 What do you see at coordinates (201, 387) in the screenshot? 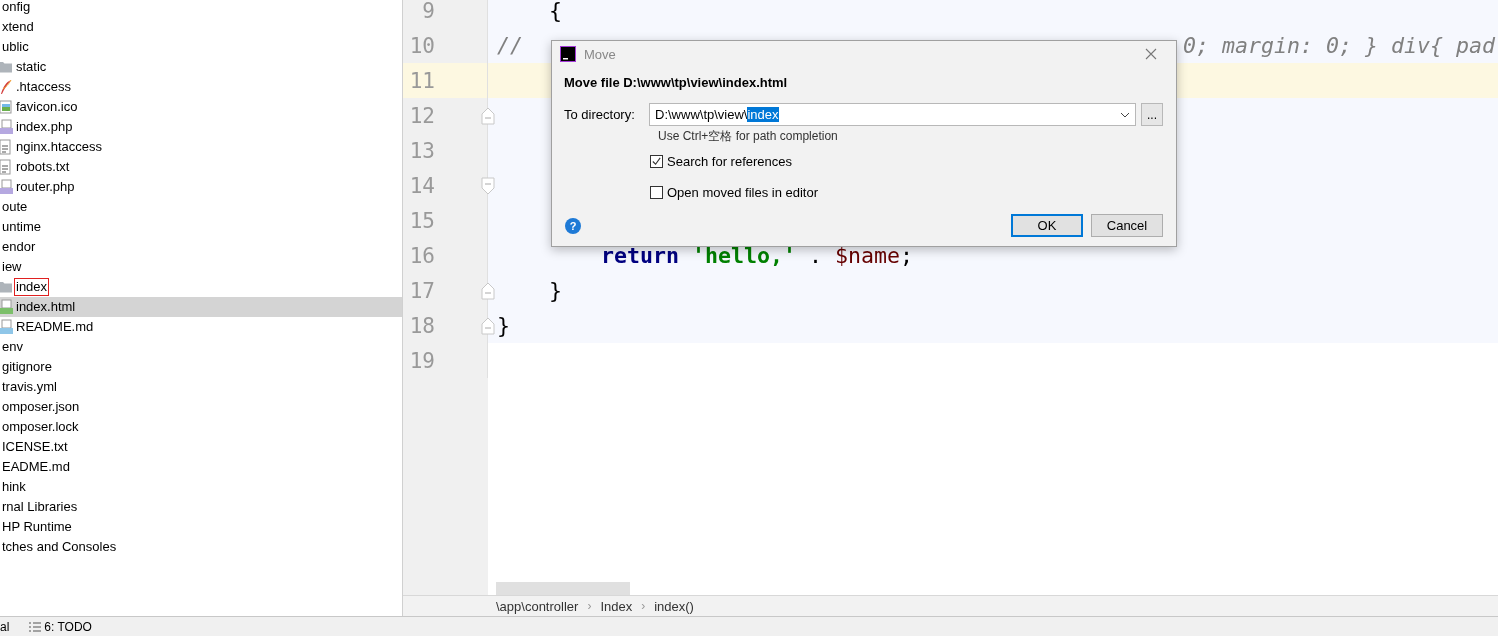
I see `tree-item: travis.yml` at bounding box center [201, 387].